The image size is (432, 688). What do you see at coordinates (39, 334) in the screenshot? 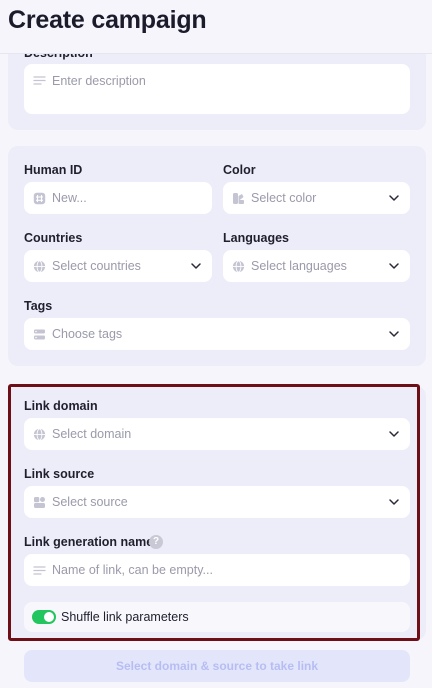
I see `tags-icon` at bounding box center [39, 334].